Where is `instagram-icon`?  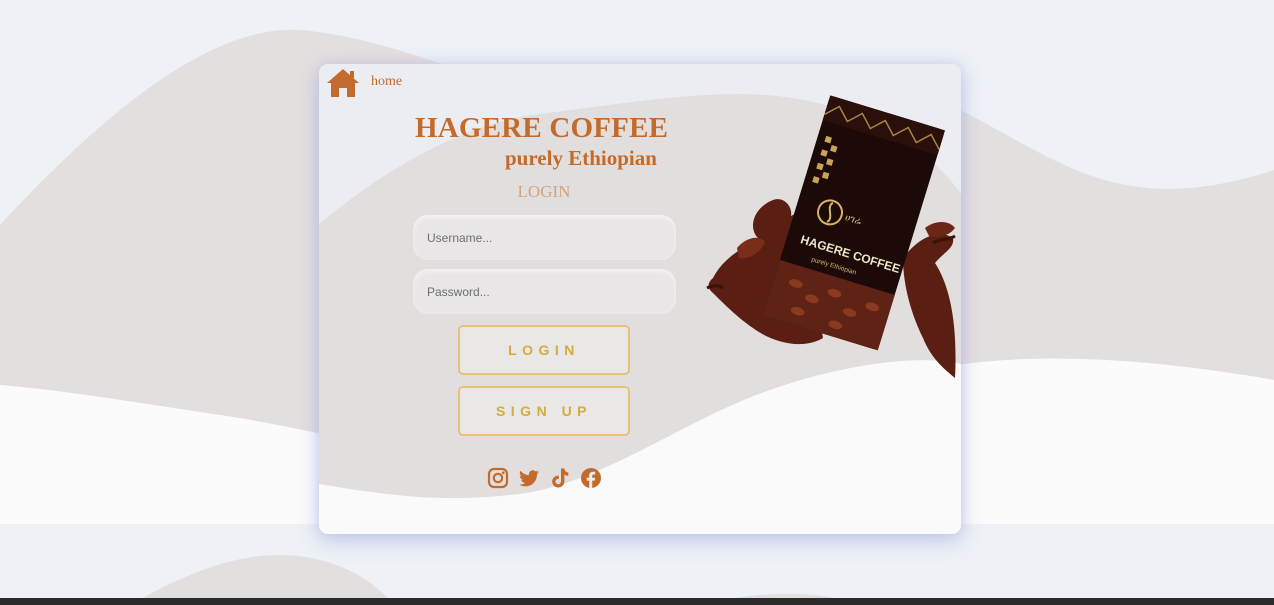 instagram-icon is located at coordinates (498, 478).